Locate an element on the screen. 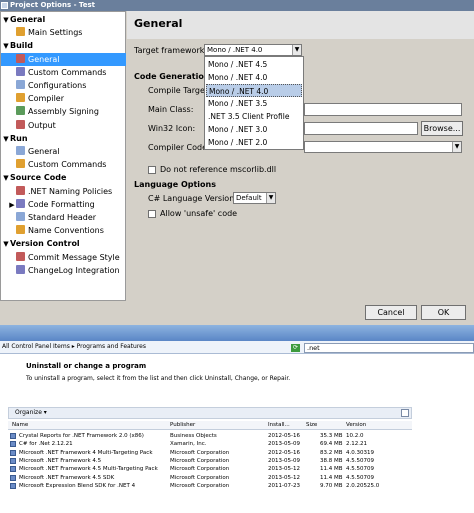  tree-item: ▼Source Code is located at coordinates (63, 177).